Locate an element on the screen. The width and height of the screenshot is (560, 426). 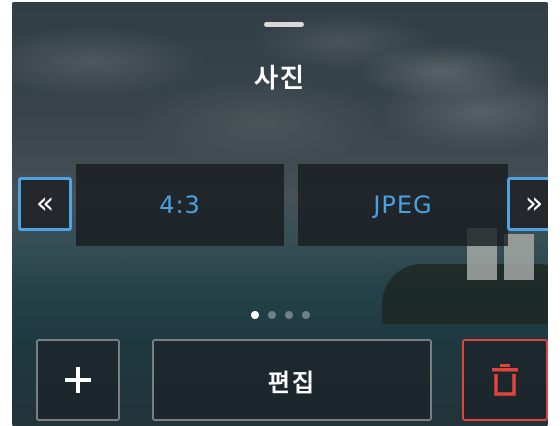
plus-icon is located at coordinates (78, 380).